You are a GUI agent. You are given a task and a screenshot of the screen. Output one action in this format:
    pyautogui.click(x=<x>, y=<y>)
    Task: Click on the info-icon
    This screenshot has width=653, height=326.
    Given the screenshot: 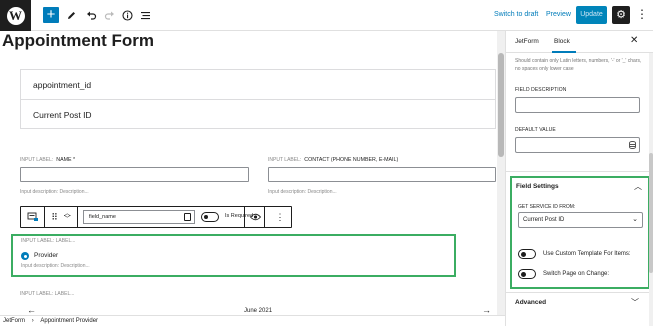 What is the action you would take?
    pyautogui.click(x=127, y=15)
    